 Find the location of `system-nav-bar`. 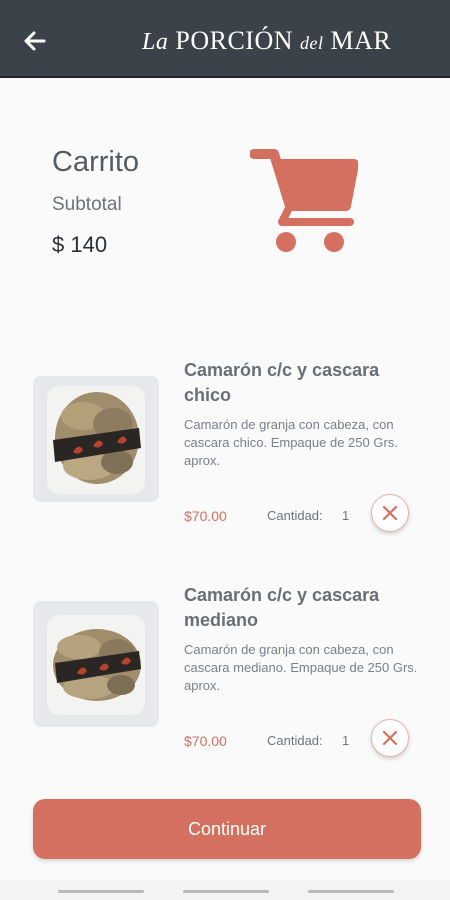

system-nav-bar is located at coordinates (225, 890).